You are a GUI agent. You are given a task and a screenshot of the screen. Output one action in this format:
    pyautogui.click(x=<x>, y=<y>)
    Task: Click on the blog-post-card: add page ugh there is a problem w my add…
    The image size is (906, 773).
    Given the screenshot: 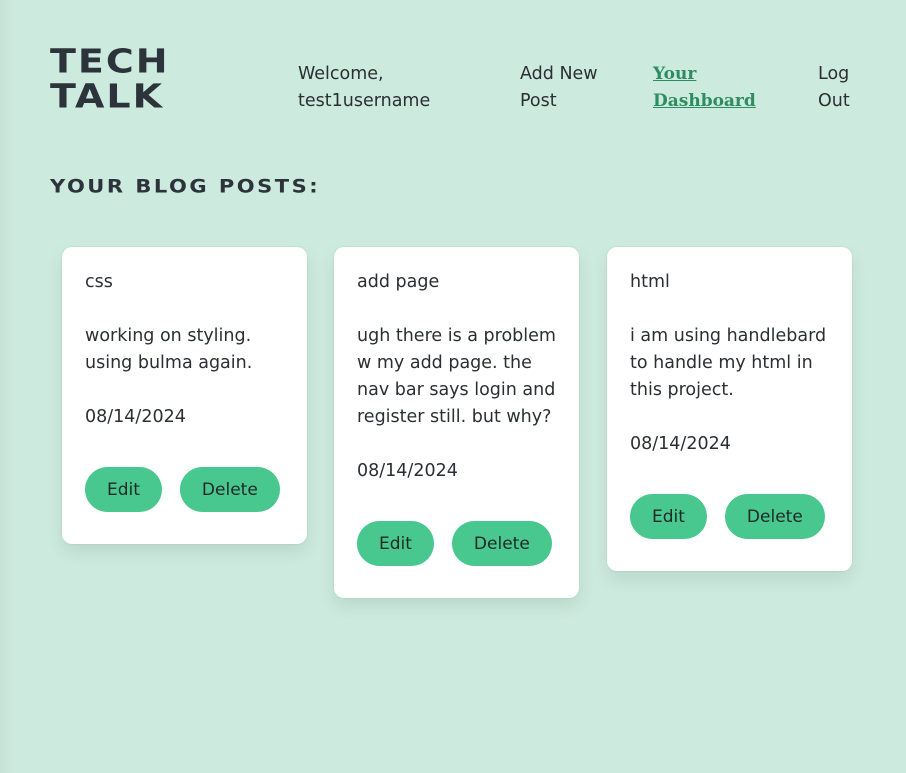 What is the action you would take?
    pyautogui.click(x=456, y=422)
    